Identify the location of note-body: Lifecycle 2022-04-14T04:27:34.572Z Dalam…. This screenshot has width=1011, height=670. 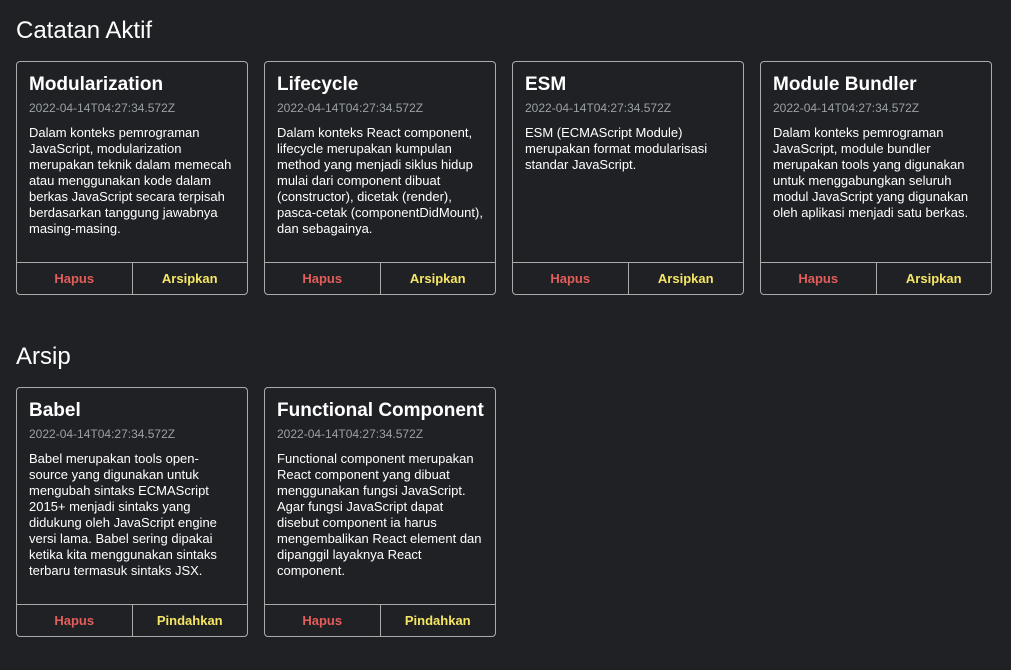
(380, 162).